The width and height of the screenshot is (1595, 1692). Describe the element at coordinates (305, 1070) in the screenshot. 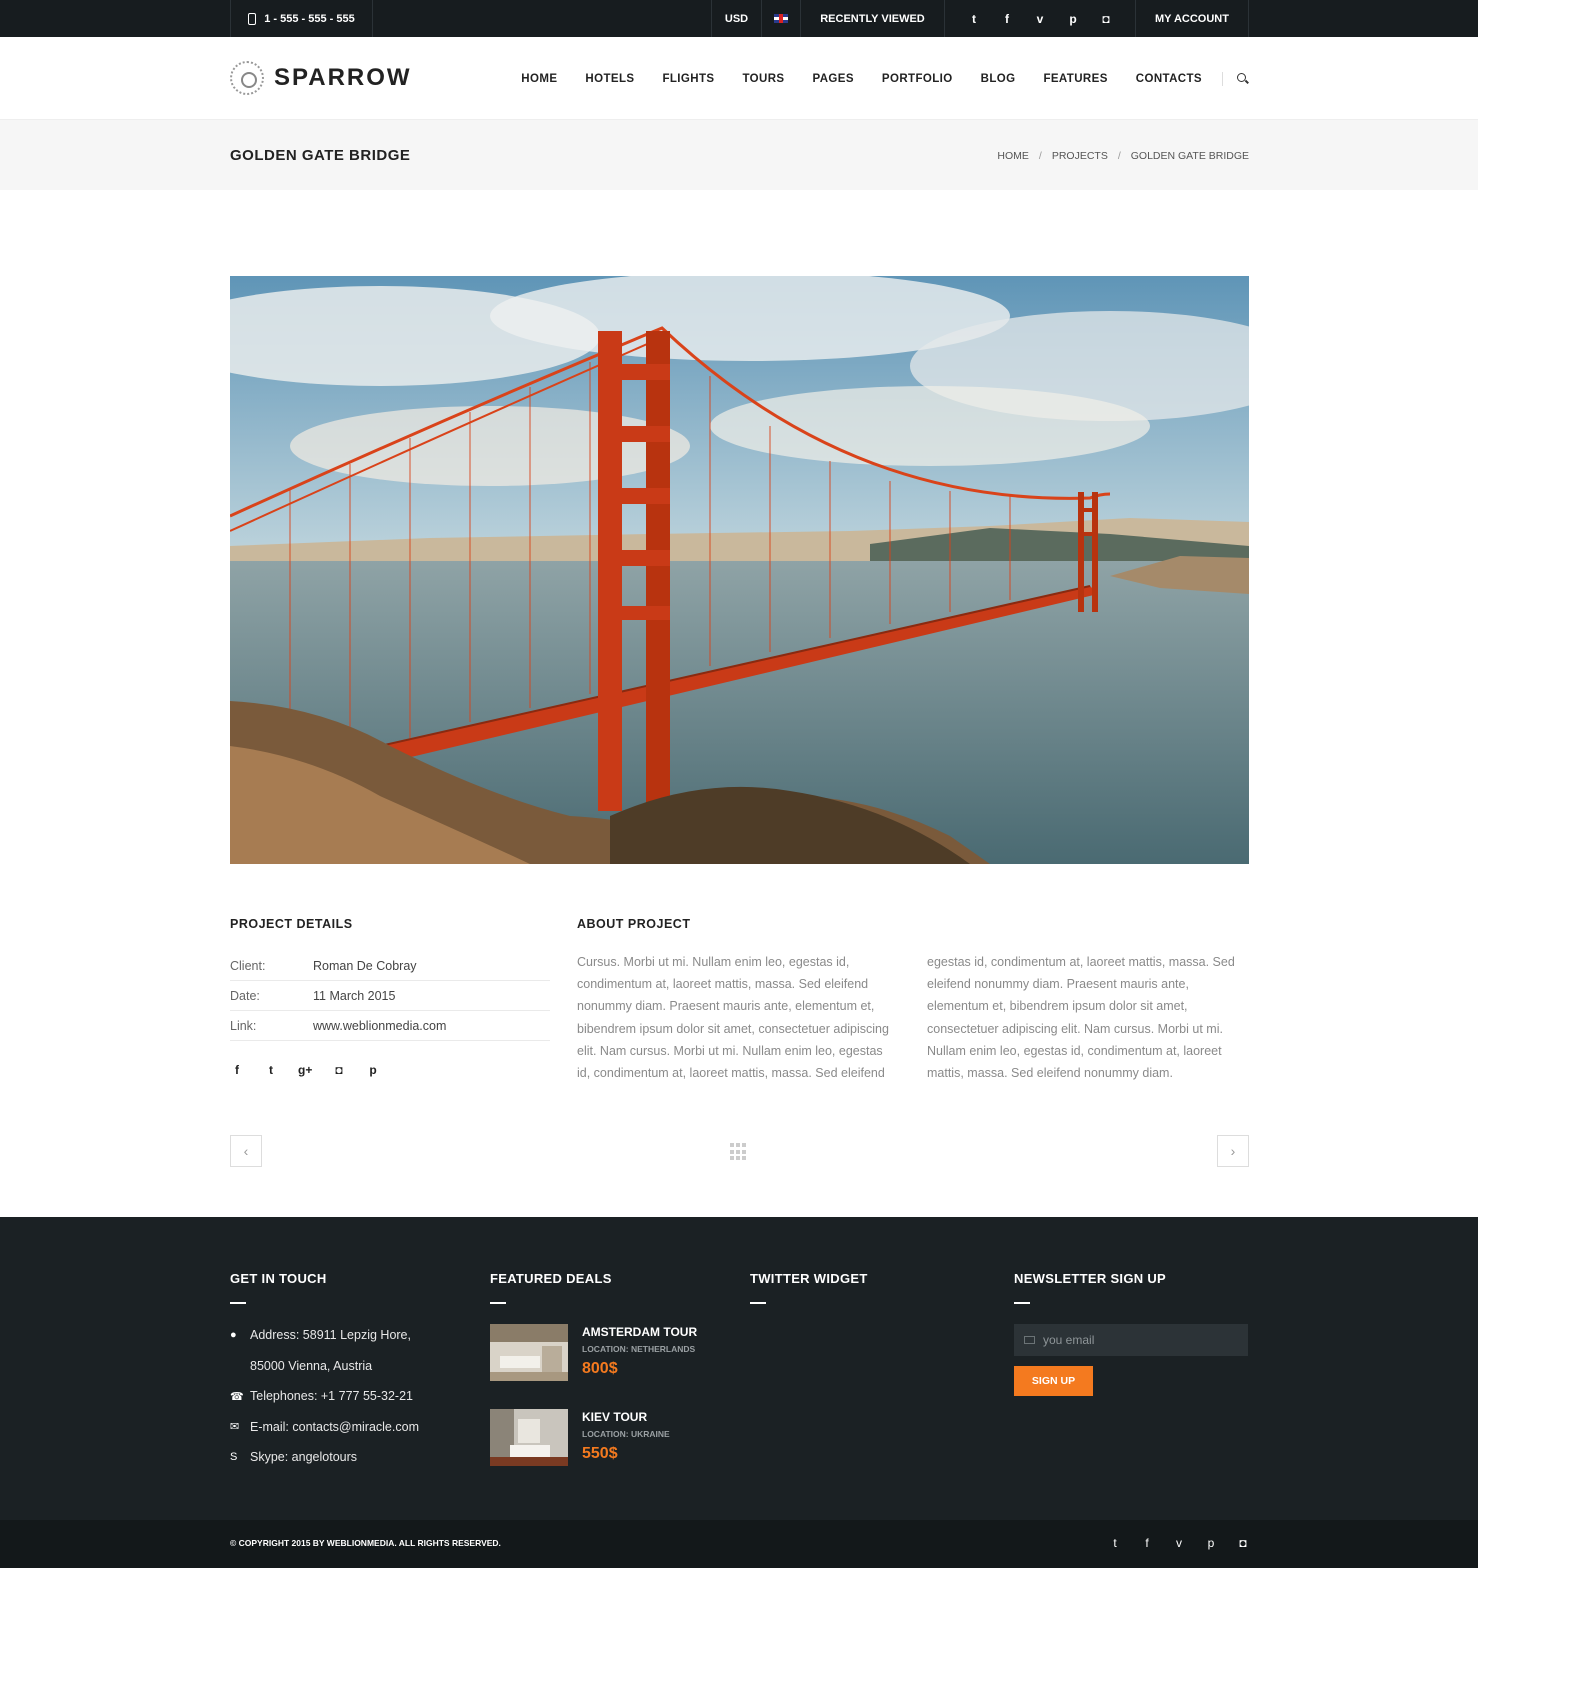

I see `google-plus-icon: g+` at that location.